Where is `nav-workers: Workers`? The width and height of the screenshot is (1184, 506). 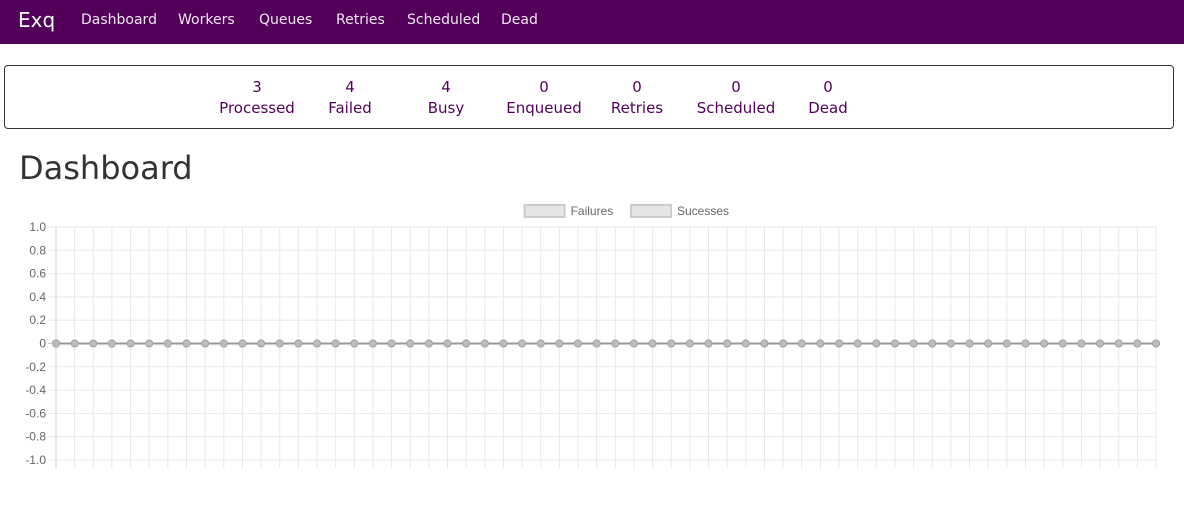
nav-workers: Workers is located at coordinates (206, 20).